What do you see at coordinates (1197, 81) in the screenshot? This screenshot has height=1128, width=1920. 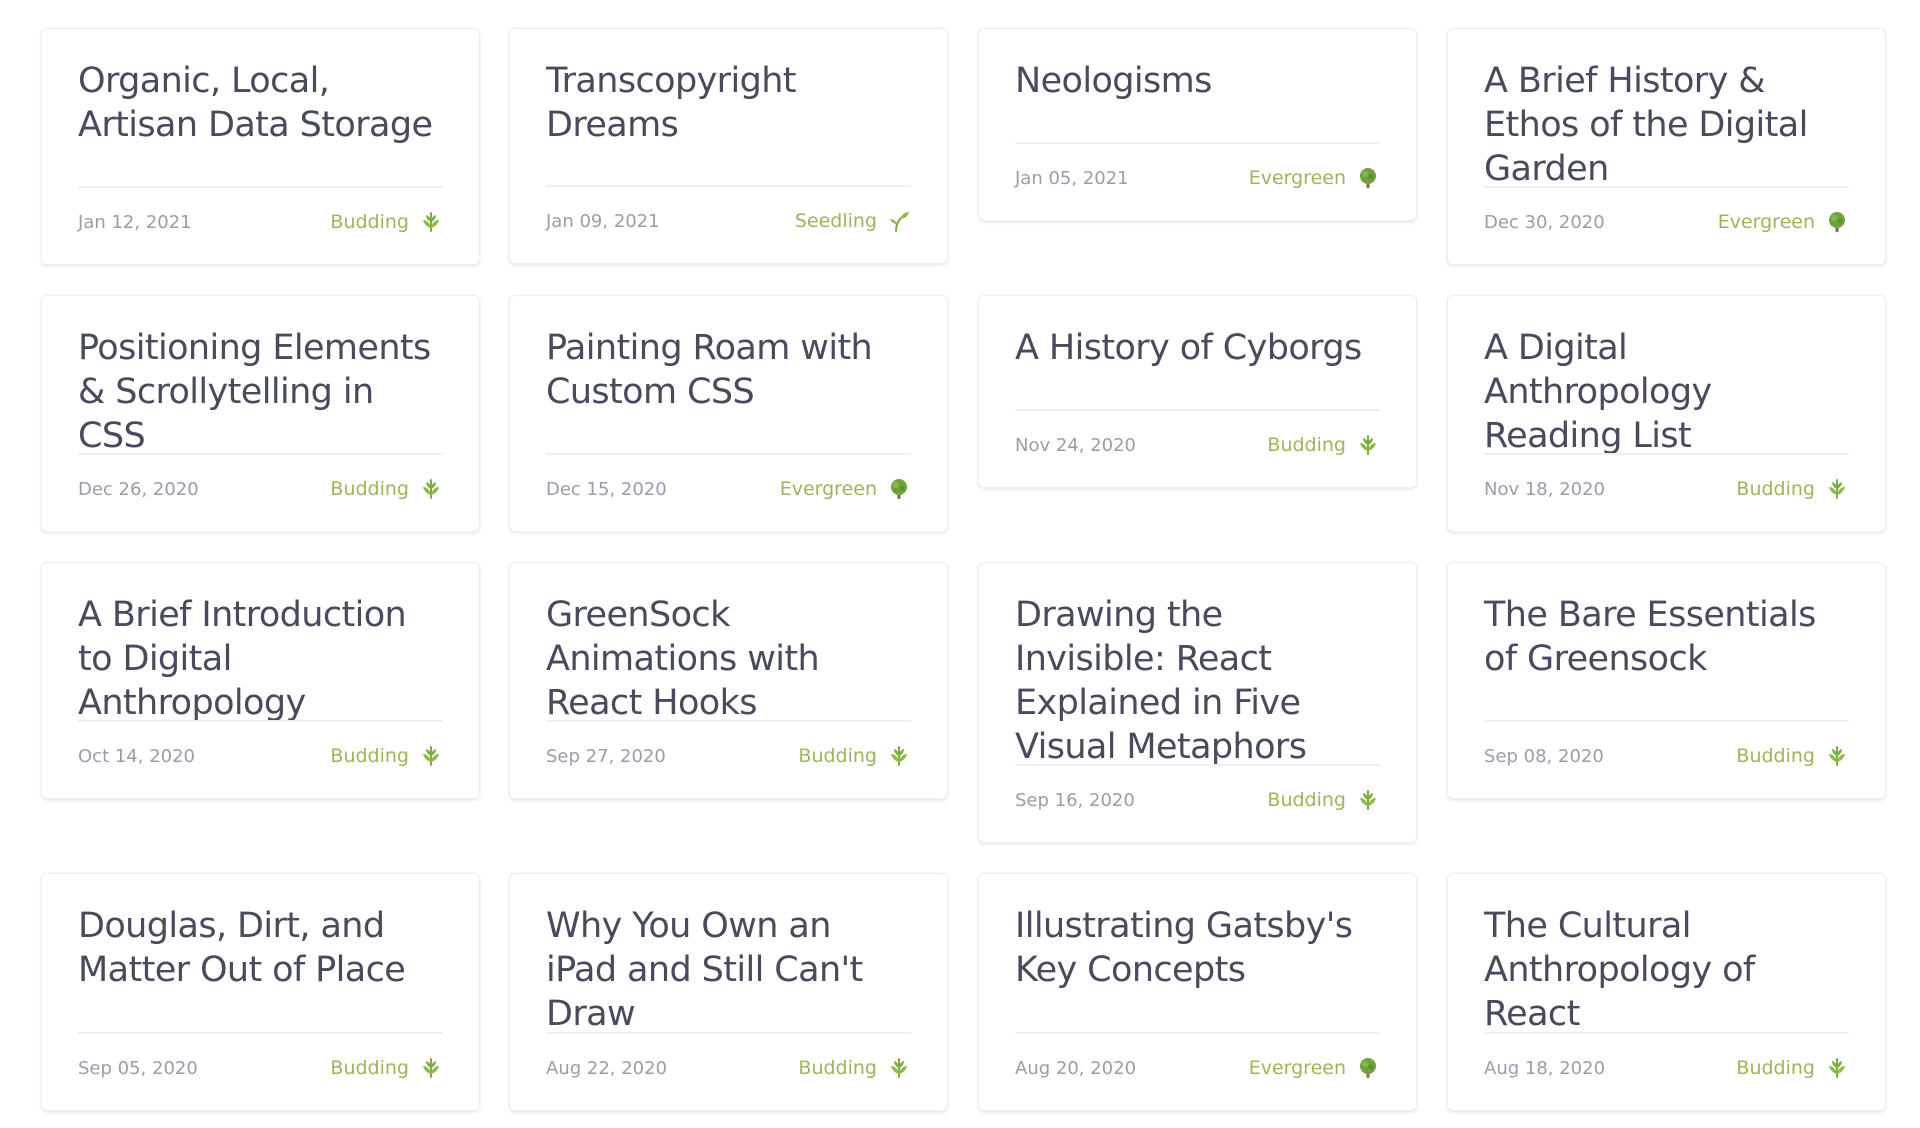 I see `note-title: Neologisms` at bounding box center [1197, 81].